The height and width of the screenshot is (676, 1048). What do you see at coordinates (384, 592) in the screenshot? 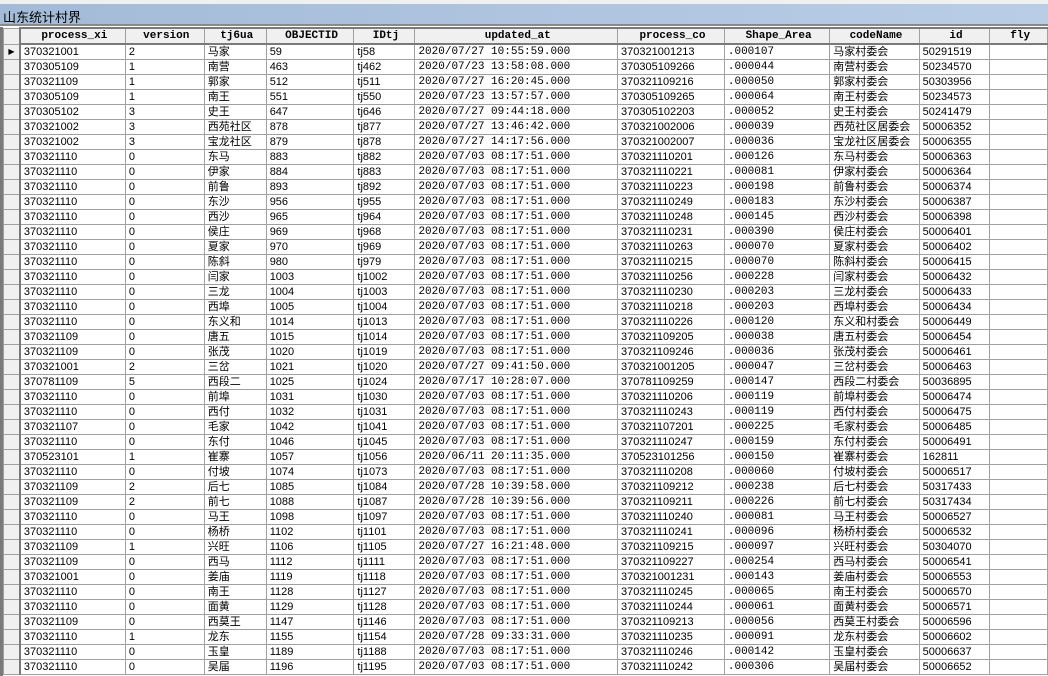
I see `cell-idtj: tj1127` at bounding box center [384, 592].